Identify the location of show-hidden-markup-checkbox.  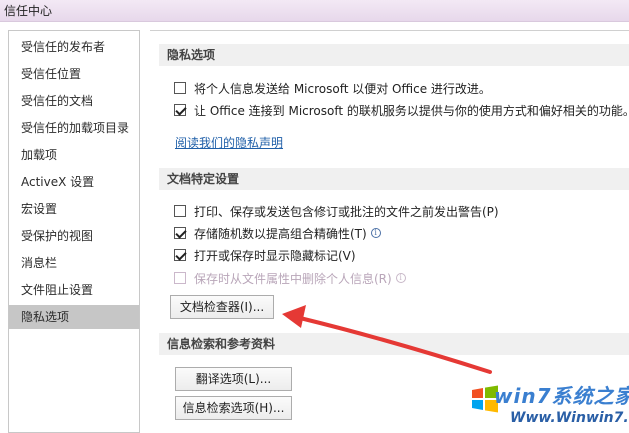
(180, 255).